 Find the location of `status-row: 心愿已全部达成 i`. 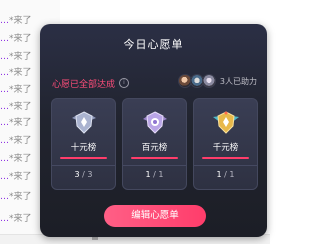

status-row: 心愿已全部达成 i is located at coordinates (91, 83).